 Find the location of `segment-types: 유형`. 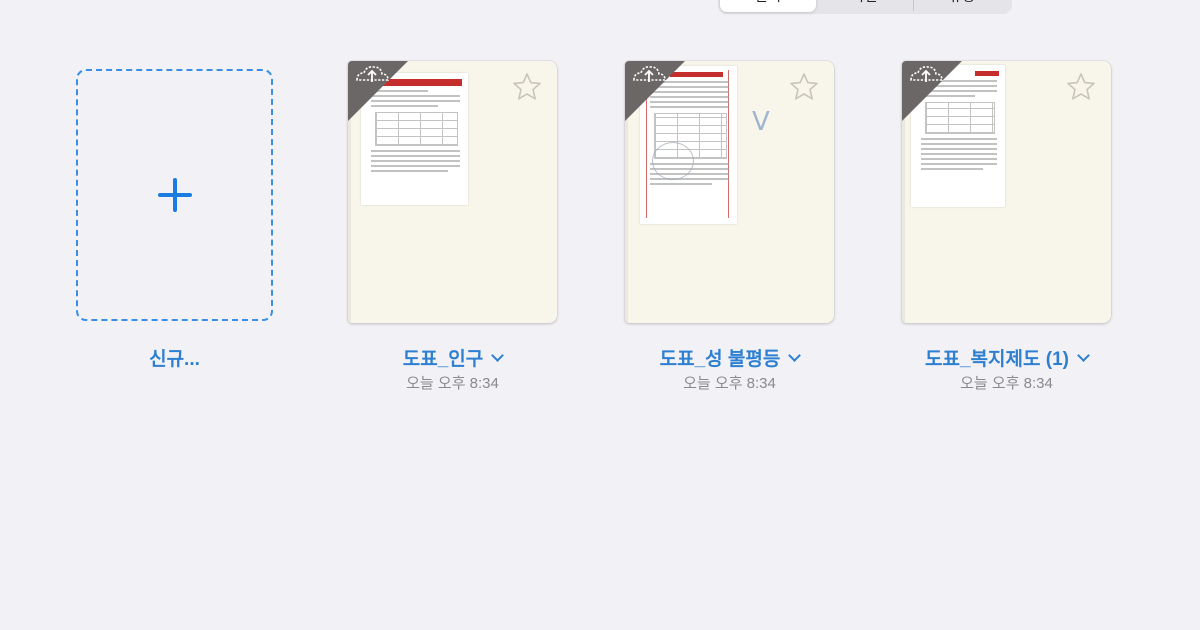

segment-types: 유형 is located at coordinates (962, 6).